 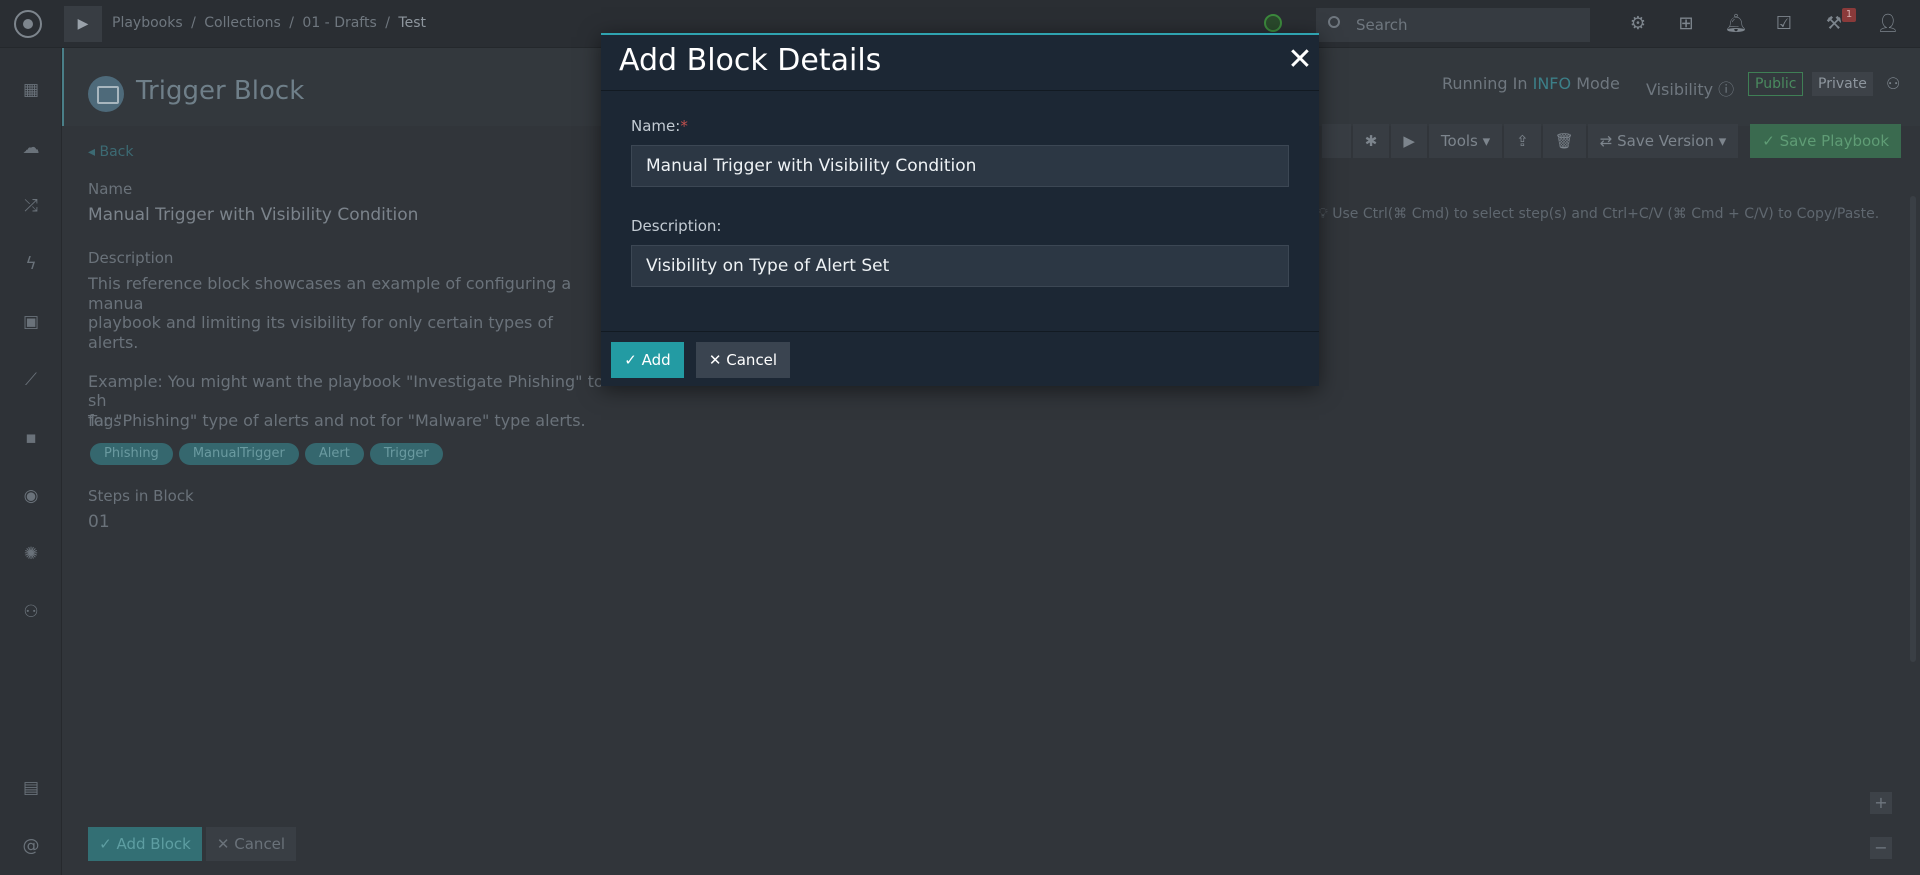 What do you see at coordinates (92, 152) in the screenshot?
I see `chevron-left-icon: ◂` at bounding box center [92, 152].